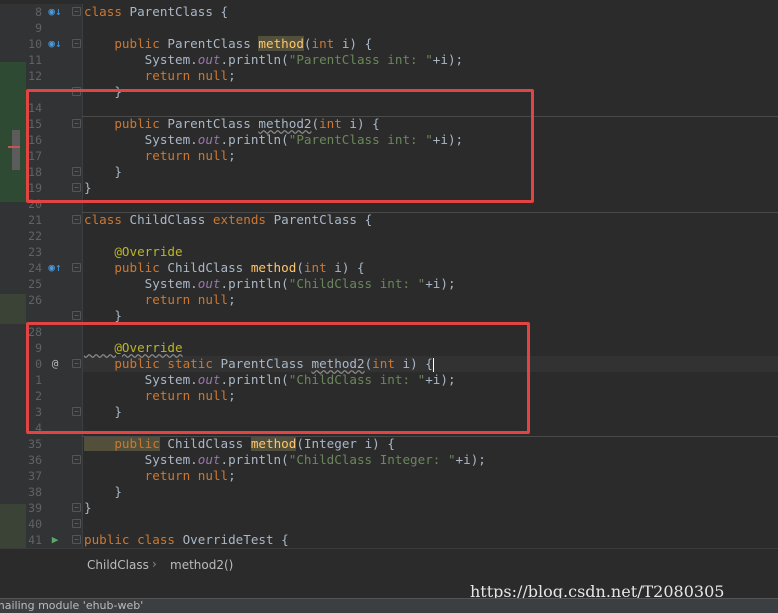  What do you see at coordinates (389, 605) in the screenshot?
I see `status-bar: mailing module 'ehub-web'` at bounding box center [389, 605].